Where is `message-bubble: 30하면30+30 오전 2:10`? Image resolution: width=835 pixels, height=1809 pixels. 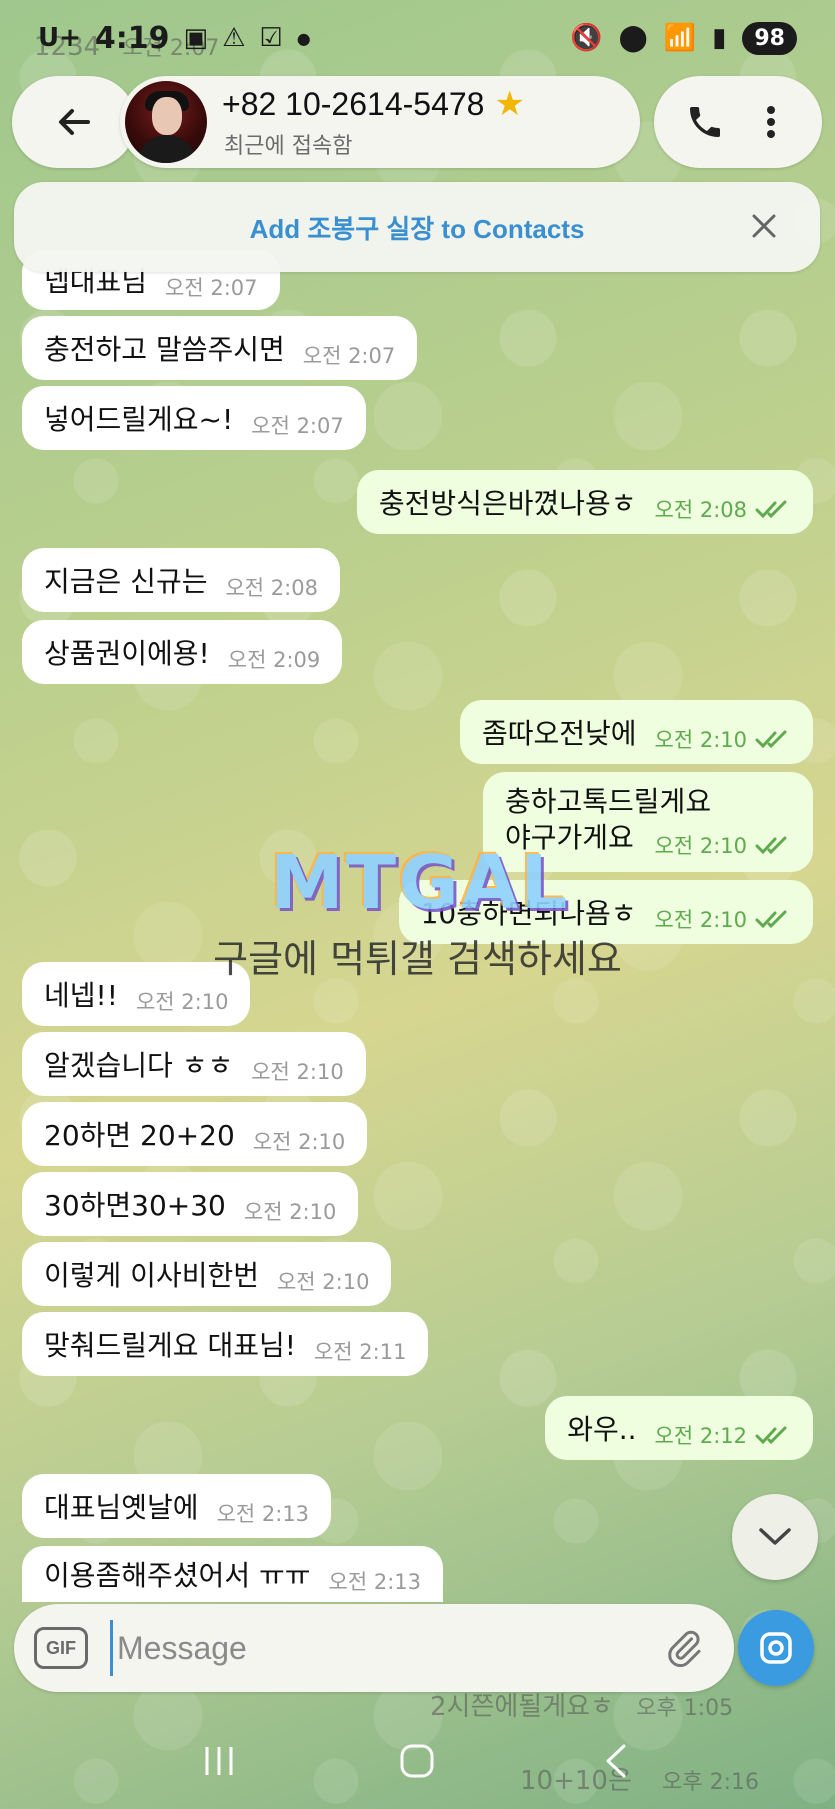 message-bubble: 30하면30+30 오전 2:10 is located at coordinates (190, 1204).